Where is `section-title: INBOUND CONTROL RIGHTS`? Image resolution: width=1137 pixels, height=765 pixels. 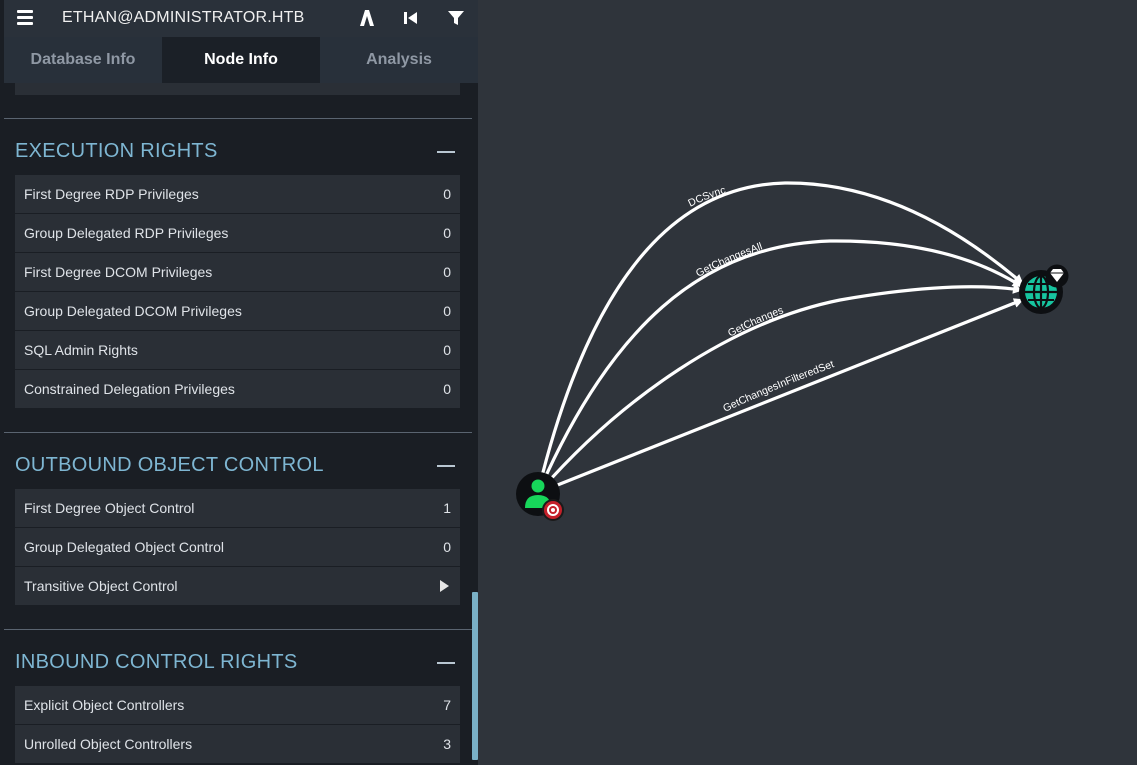 section-title: INBOUND CONTROL RIGHTS is located at coordinates (156, 662).